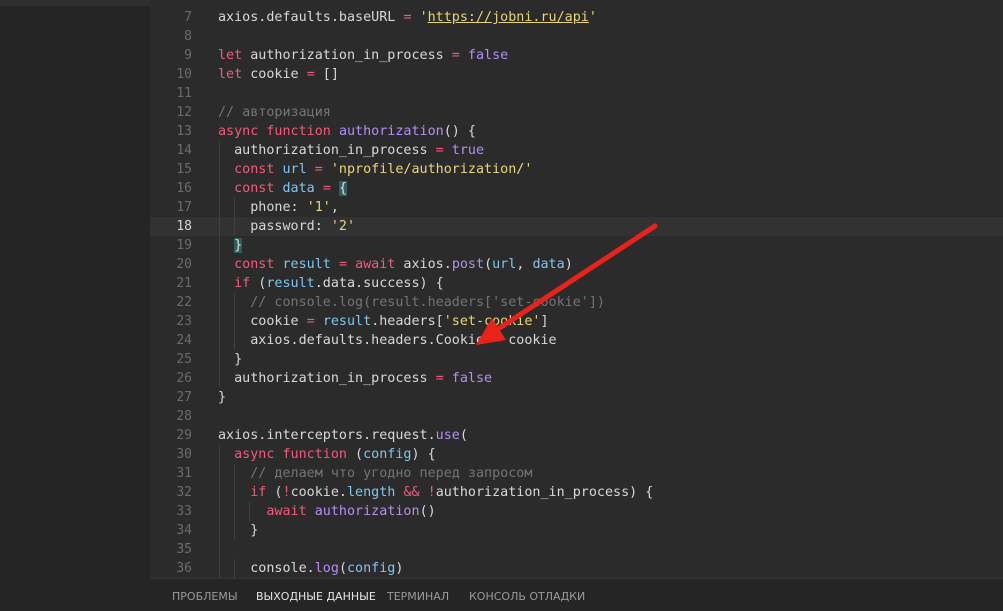 The height and width of the screenshot is (611, 1003). I want to click on tab-output: ВЫХОДНЫЕ ДАННЫЕ, so click(316, 595).